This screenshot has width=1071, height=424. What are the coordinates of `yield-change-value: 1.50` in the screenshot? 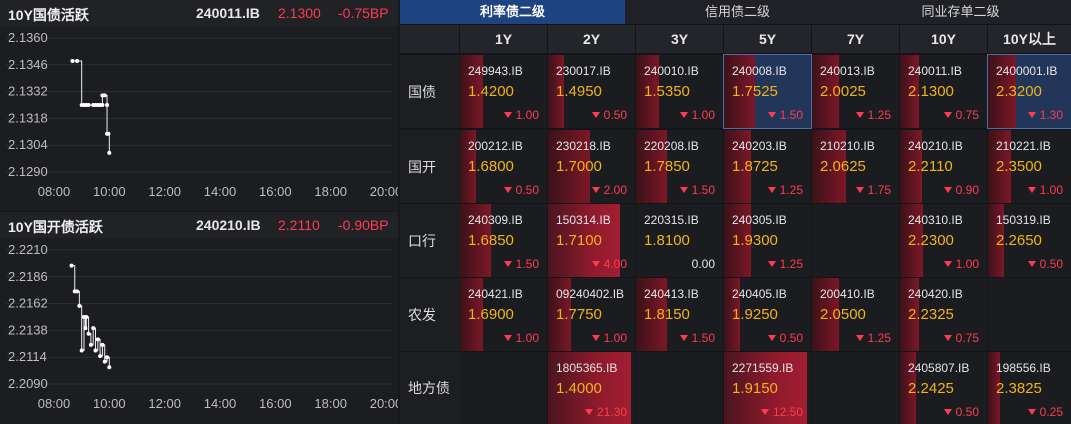 It's located at (703, 190).